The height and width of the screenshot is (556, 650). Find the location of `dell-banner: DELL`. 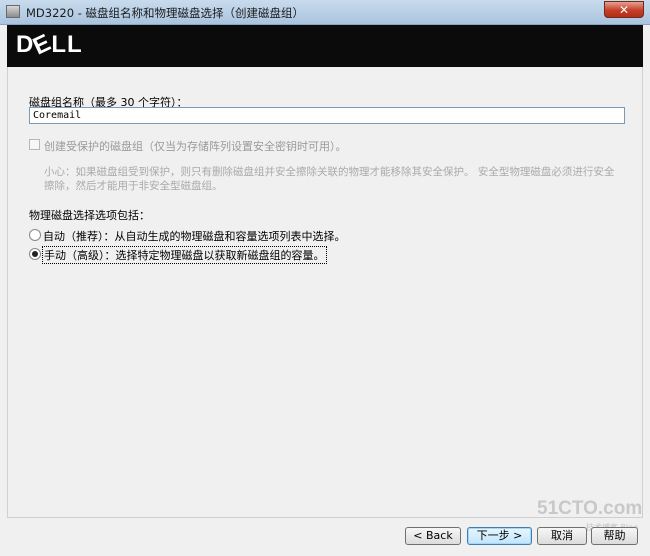

dell-banner: DELL is located at coordinates (325, 46).